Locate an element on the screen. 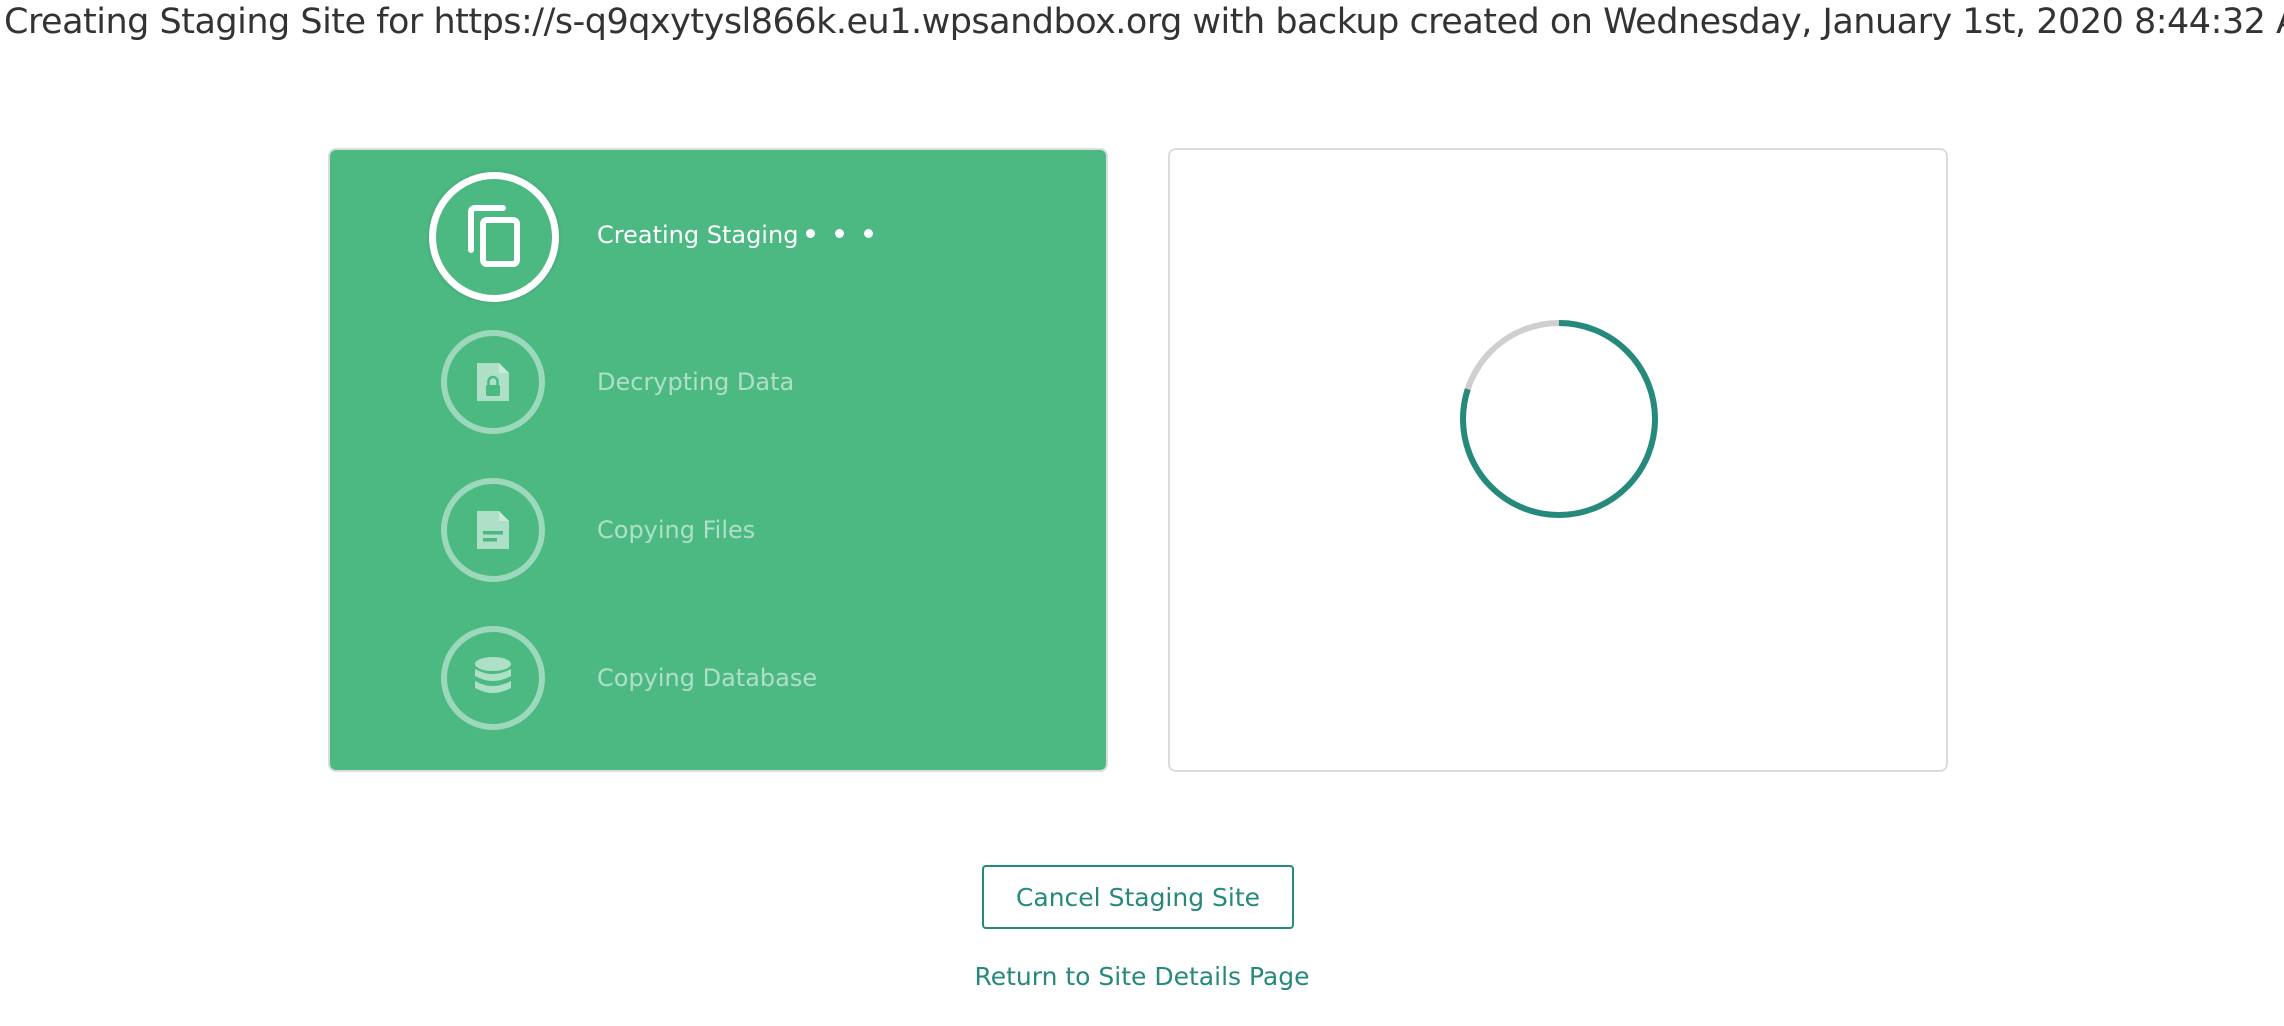 This screenshot has height=1026, width=2284. return-to-site-details-link: Return to Site Details Page is located at coordinates (1142, 976).